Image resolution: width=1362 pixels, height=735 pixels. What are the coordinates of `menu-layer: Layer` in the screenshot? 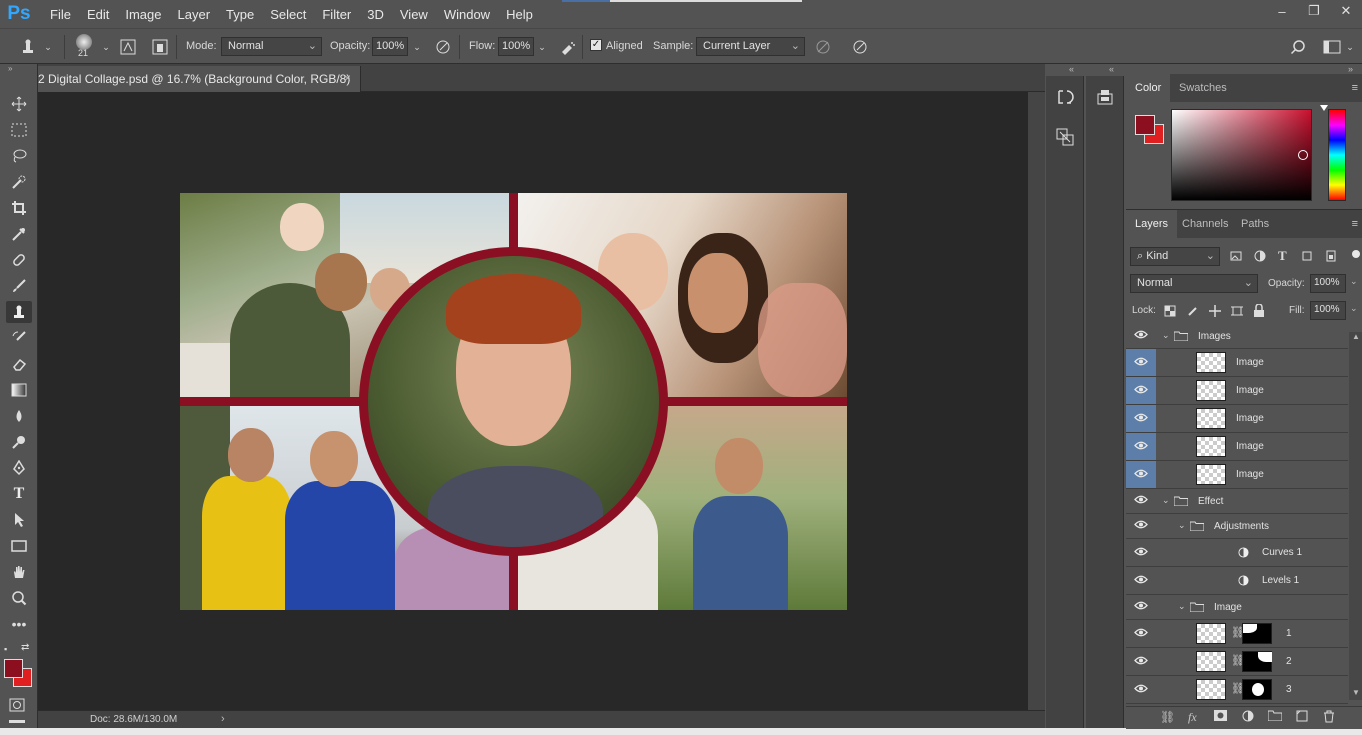 It's located at (194, 14).